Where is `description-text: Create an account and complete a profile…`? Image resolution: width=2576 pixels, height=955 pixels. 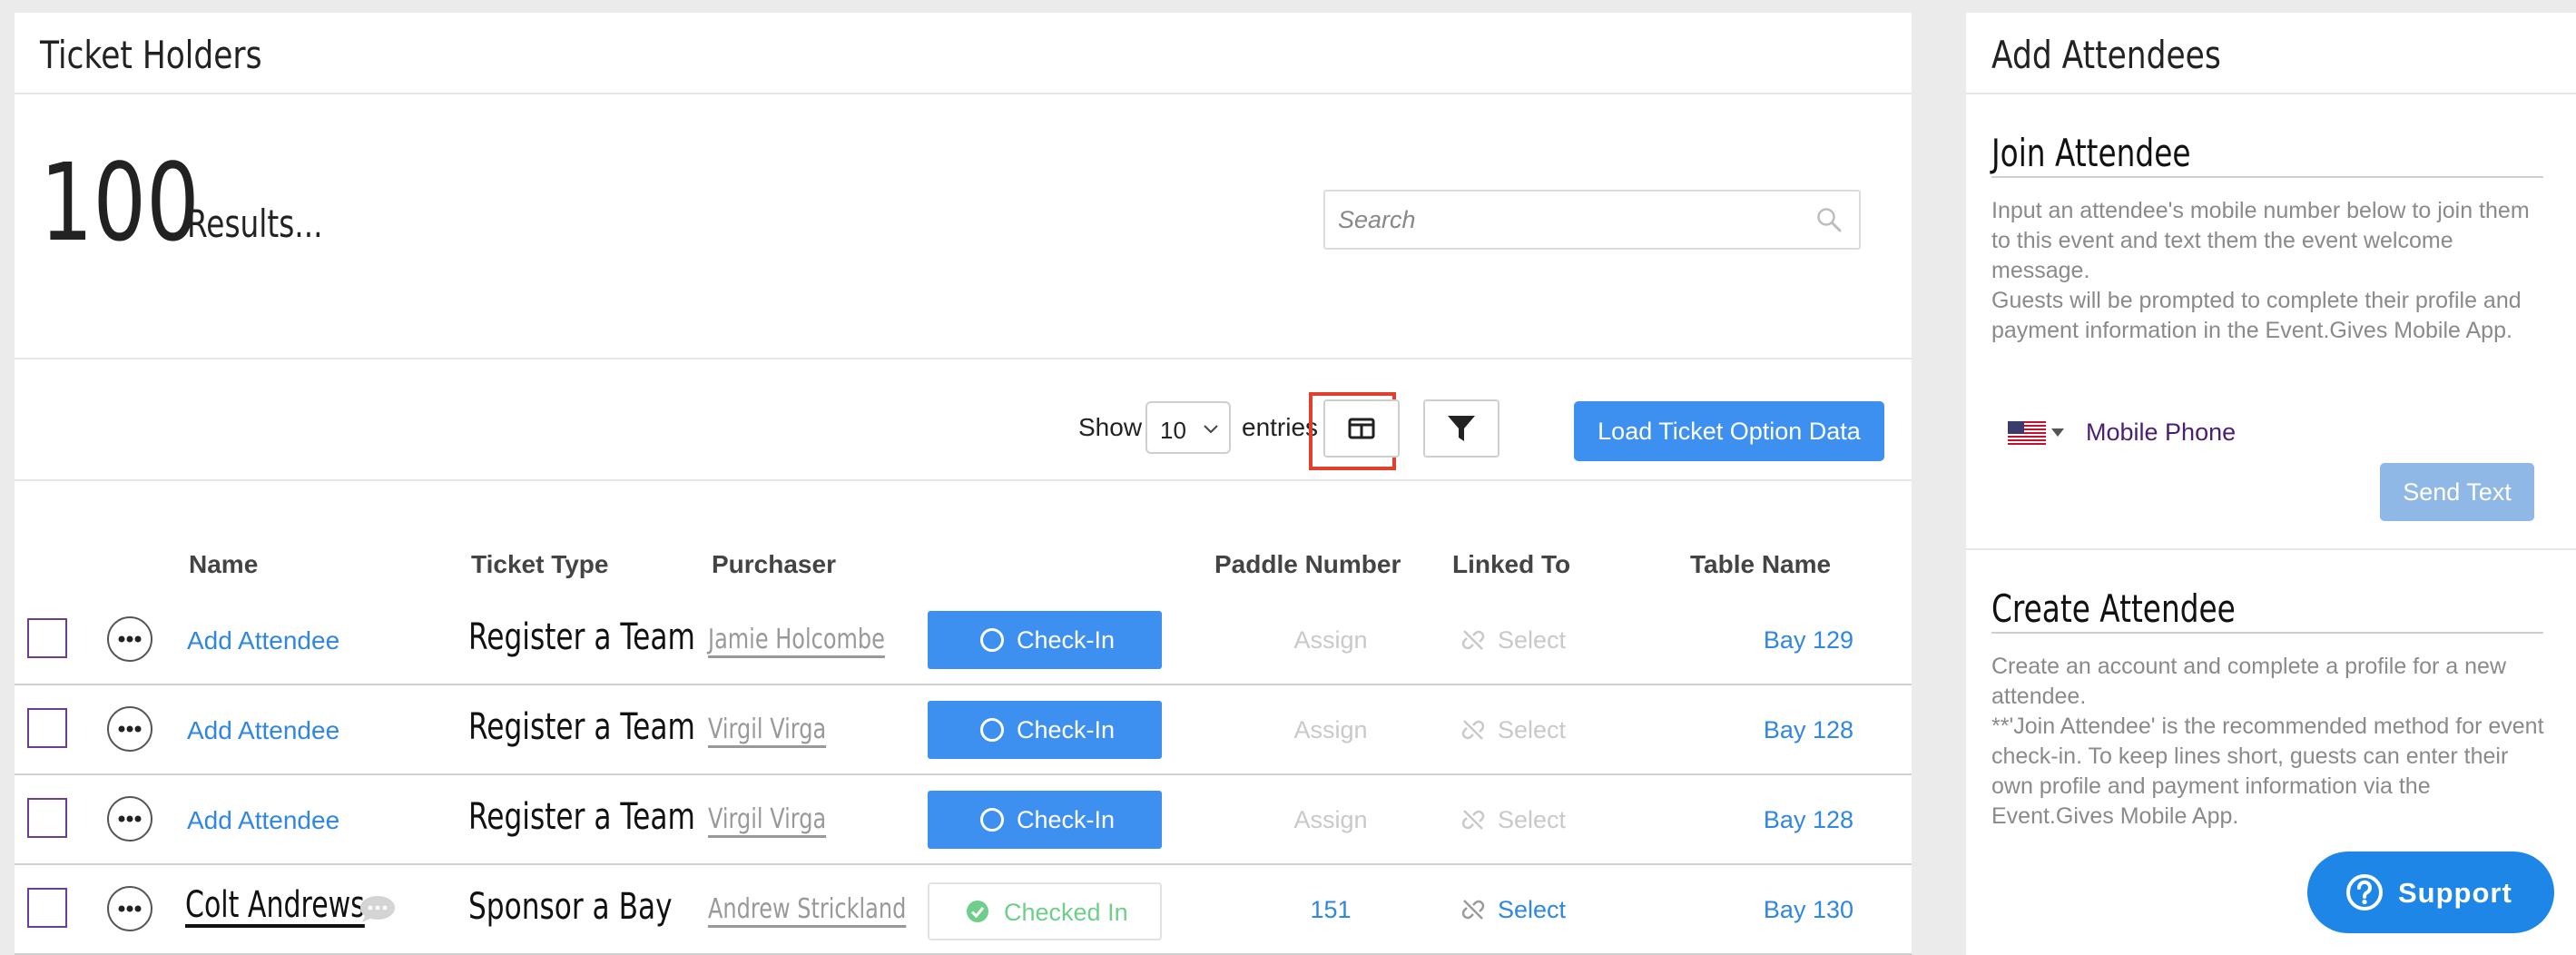 description-text: Create an account and complete a profile… is located at coordinates (2249, 681).